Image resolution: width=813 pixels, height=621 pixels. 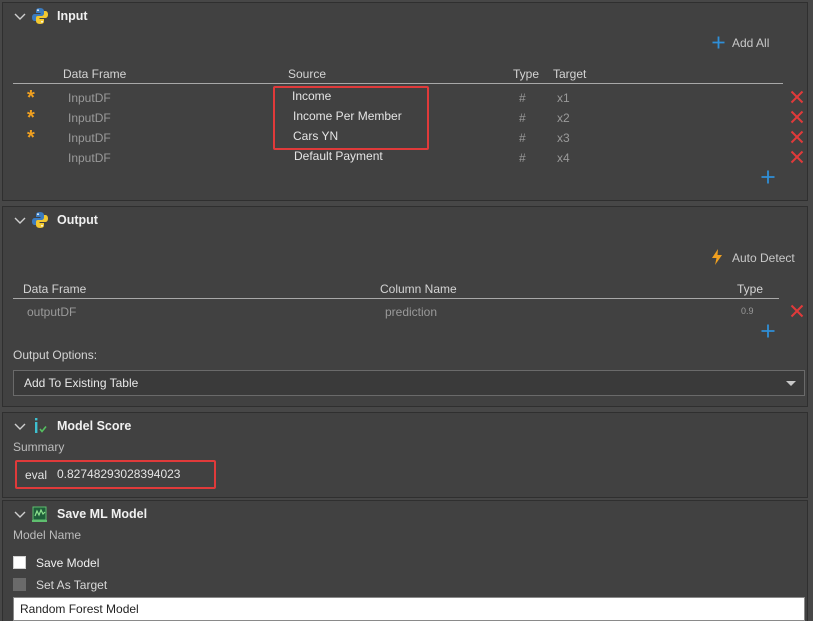 What do you see at coordinates (418, 289) in the screenshot?
I see `column-header-column-name: Column Name` at bounding box center [418, 289].